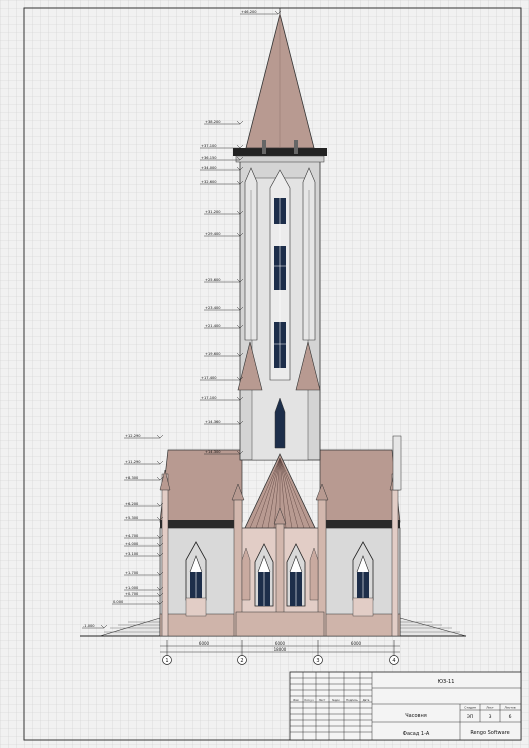 The width and height of the screenshot is (529, 748). I want to click on doc-code: ЮЗ-11, so click(446, 682).